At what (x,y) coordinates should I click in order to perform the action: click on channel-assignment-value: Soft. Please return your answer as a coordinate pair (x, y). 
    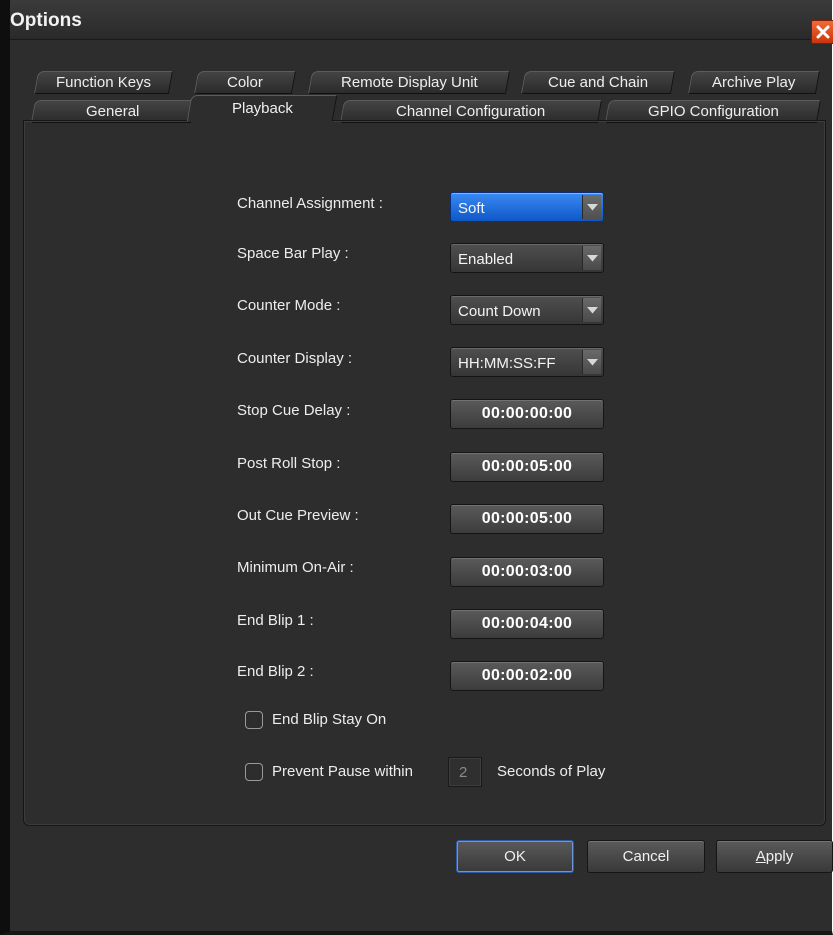
    Looking at the image, I should click on (471, 208).